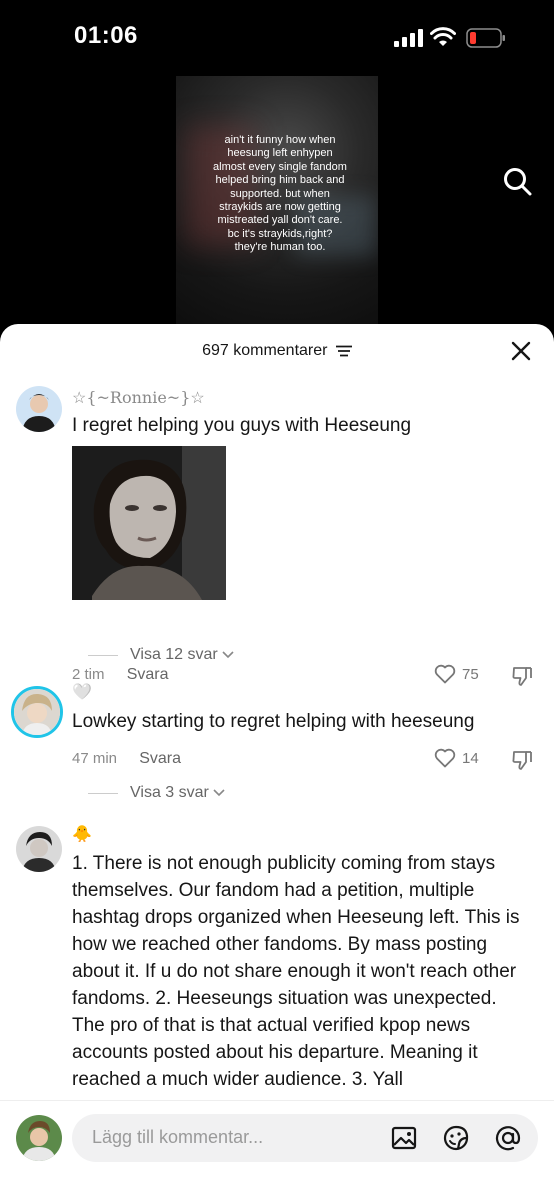  I want to click on comment-input, so click(232, 1137).